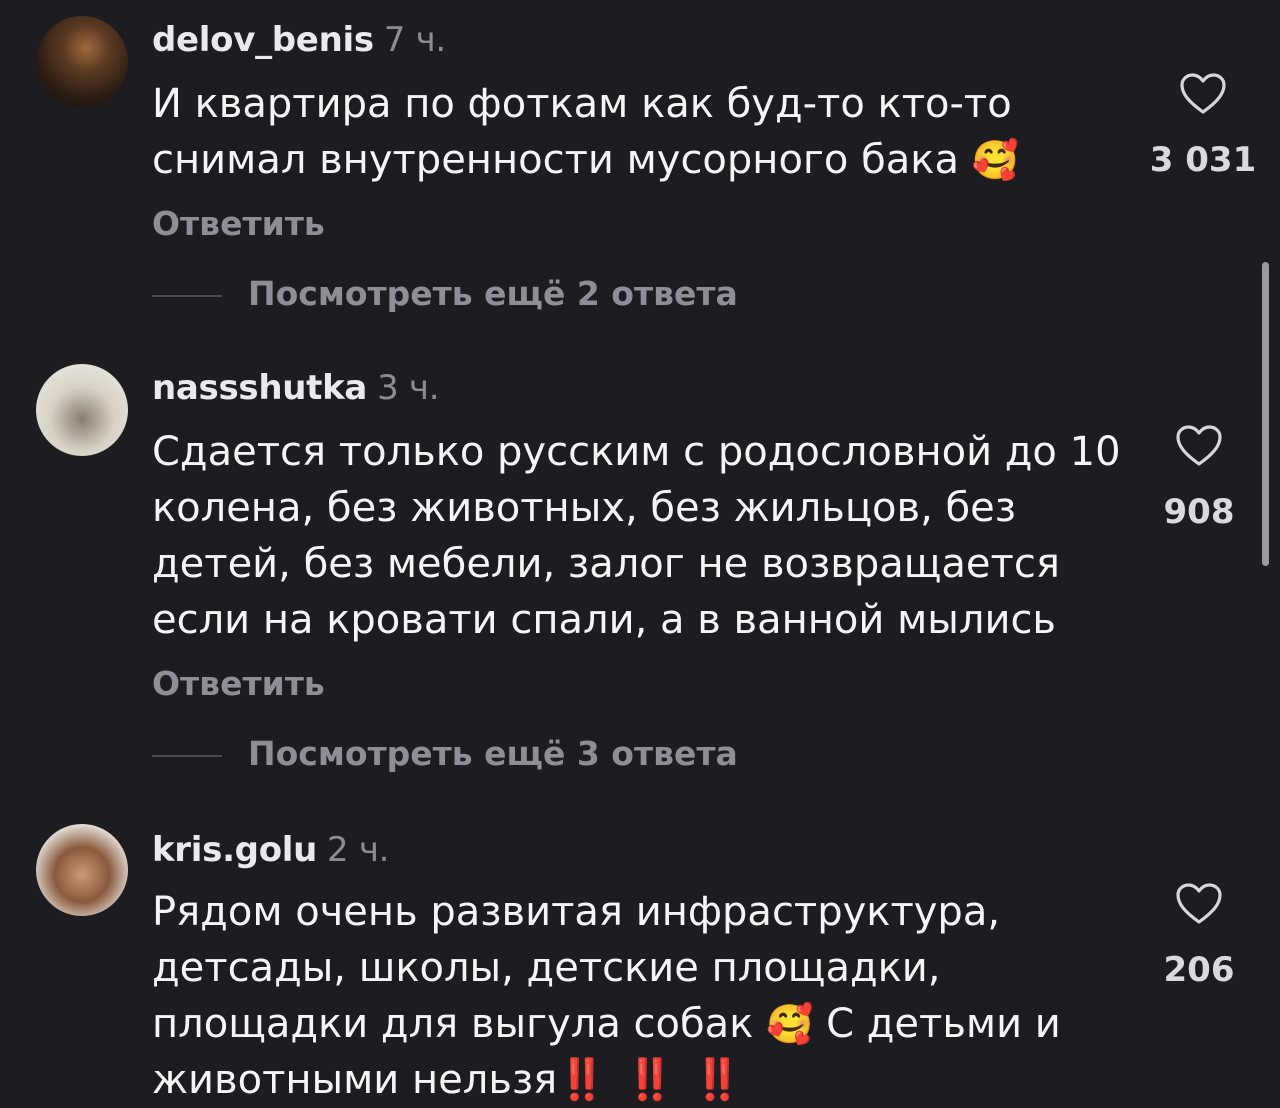 This screenshot has height=1108, width=1280. I want to click on username-text: kris.golu, so click(234, 850).